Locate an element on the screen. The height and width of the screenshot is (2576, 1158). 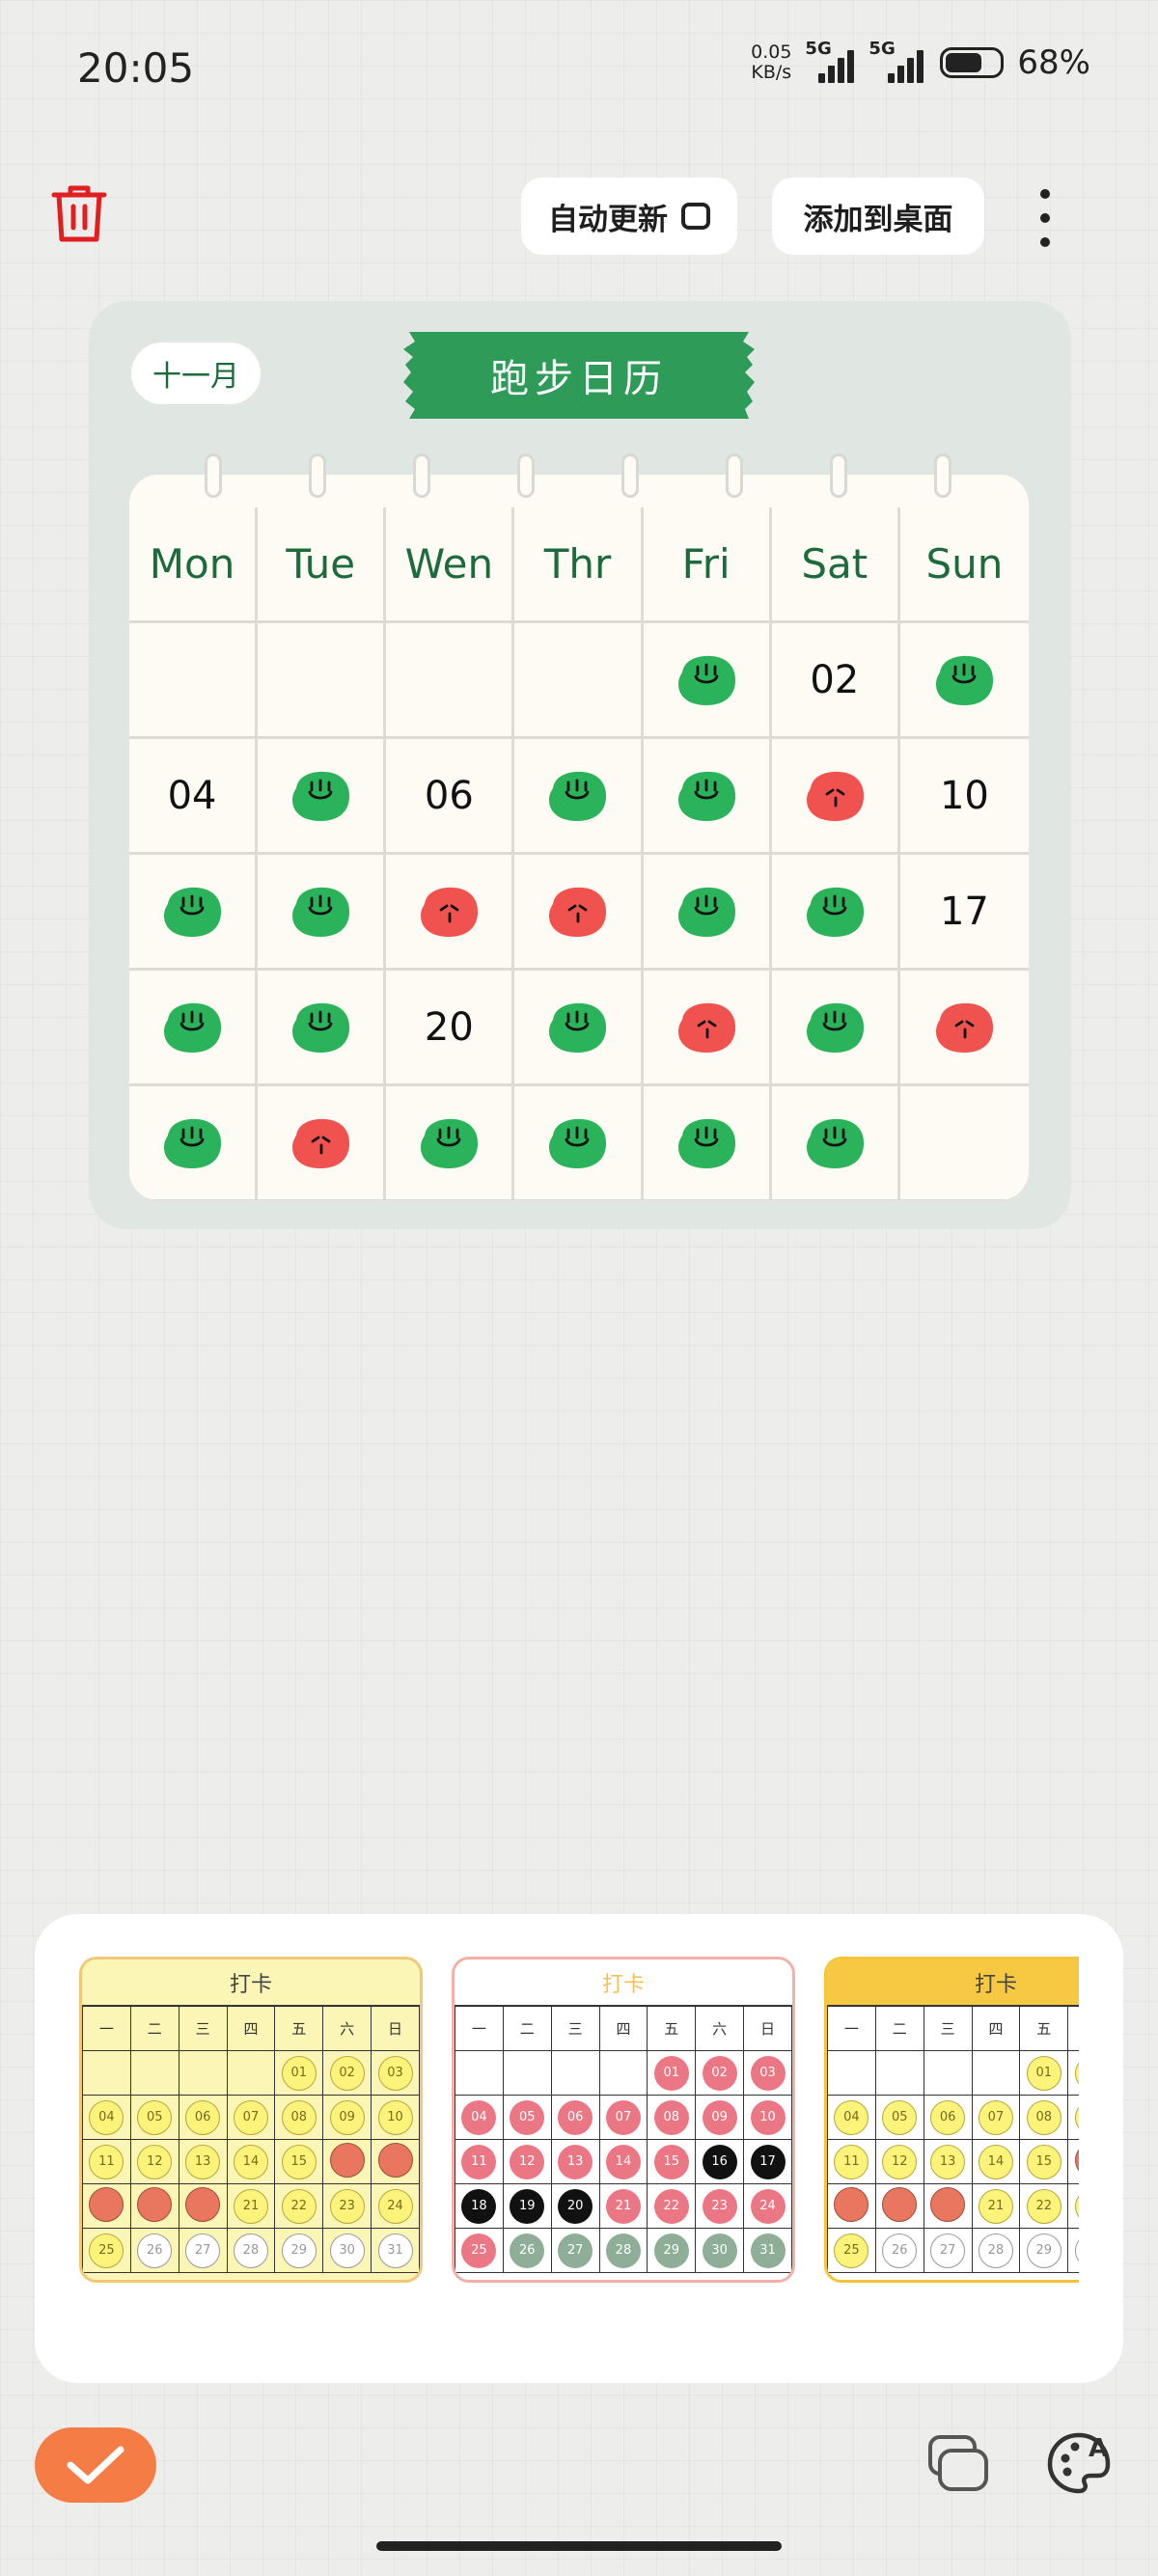
template-weekday: 二 is located at coordinates (899, 2029).